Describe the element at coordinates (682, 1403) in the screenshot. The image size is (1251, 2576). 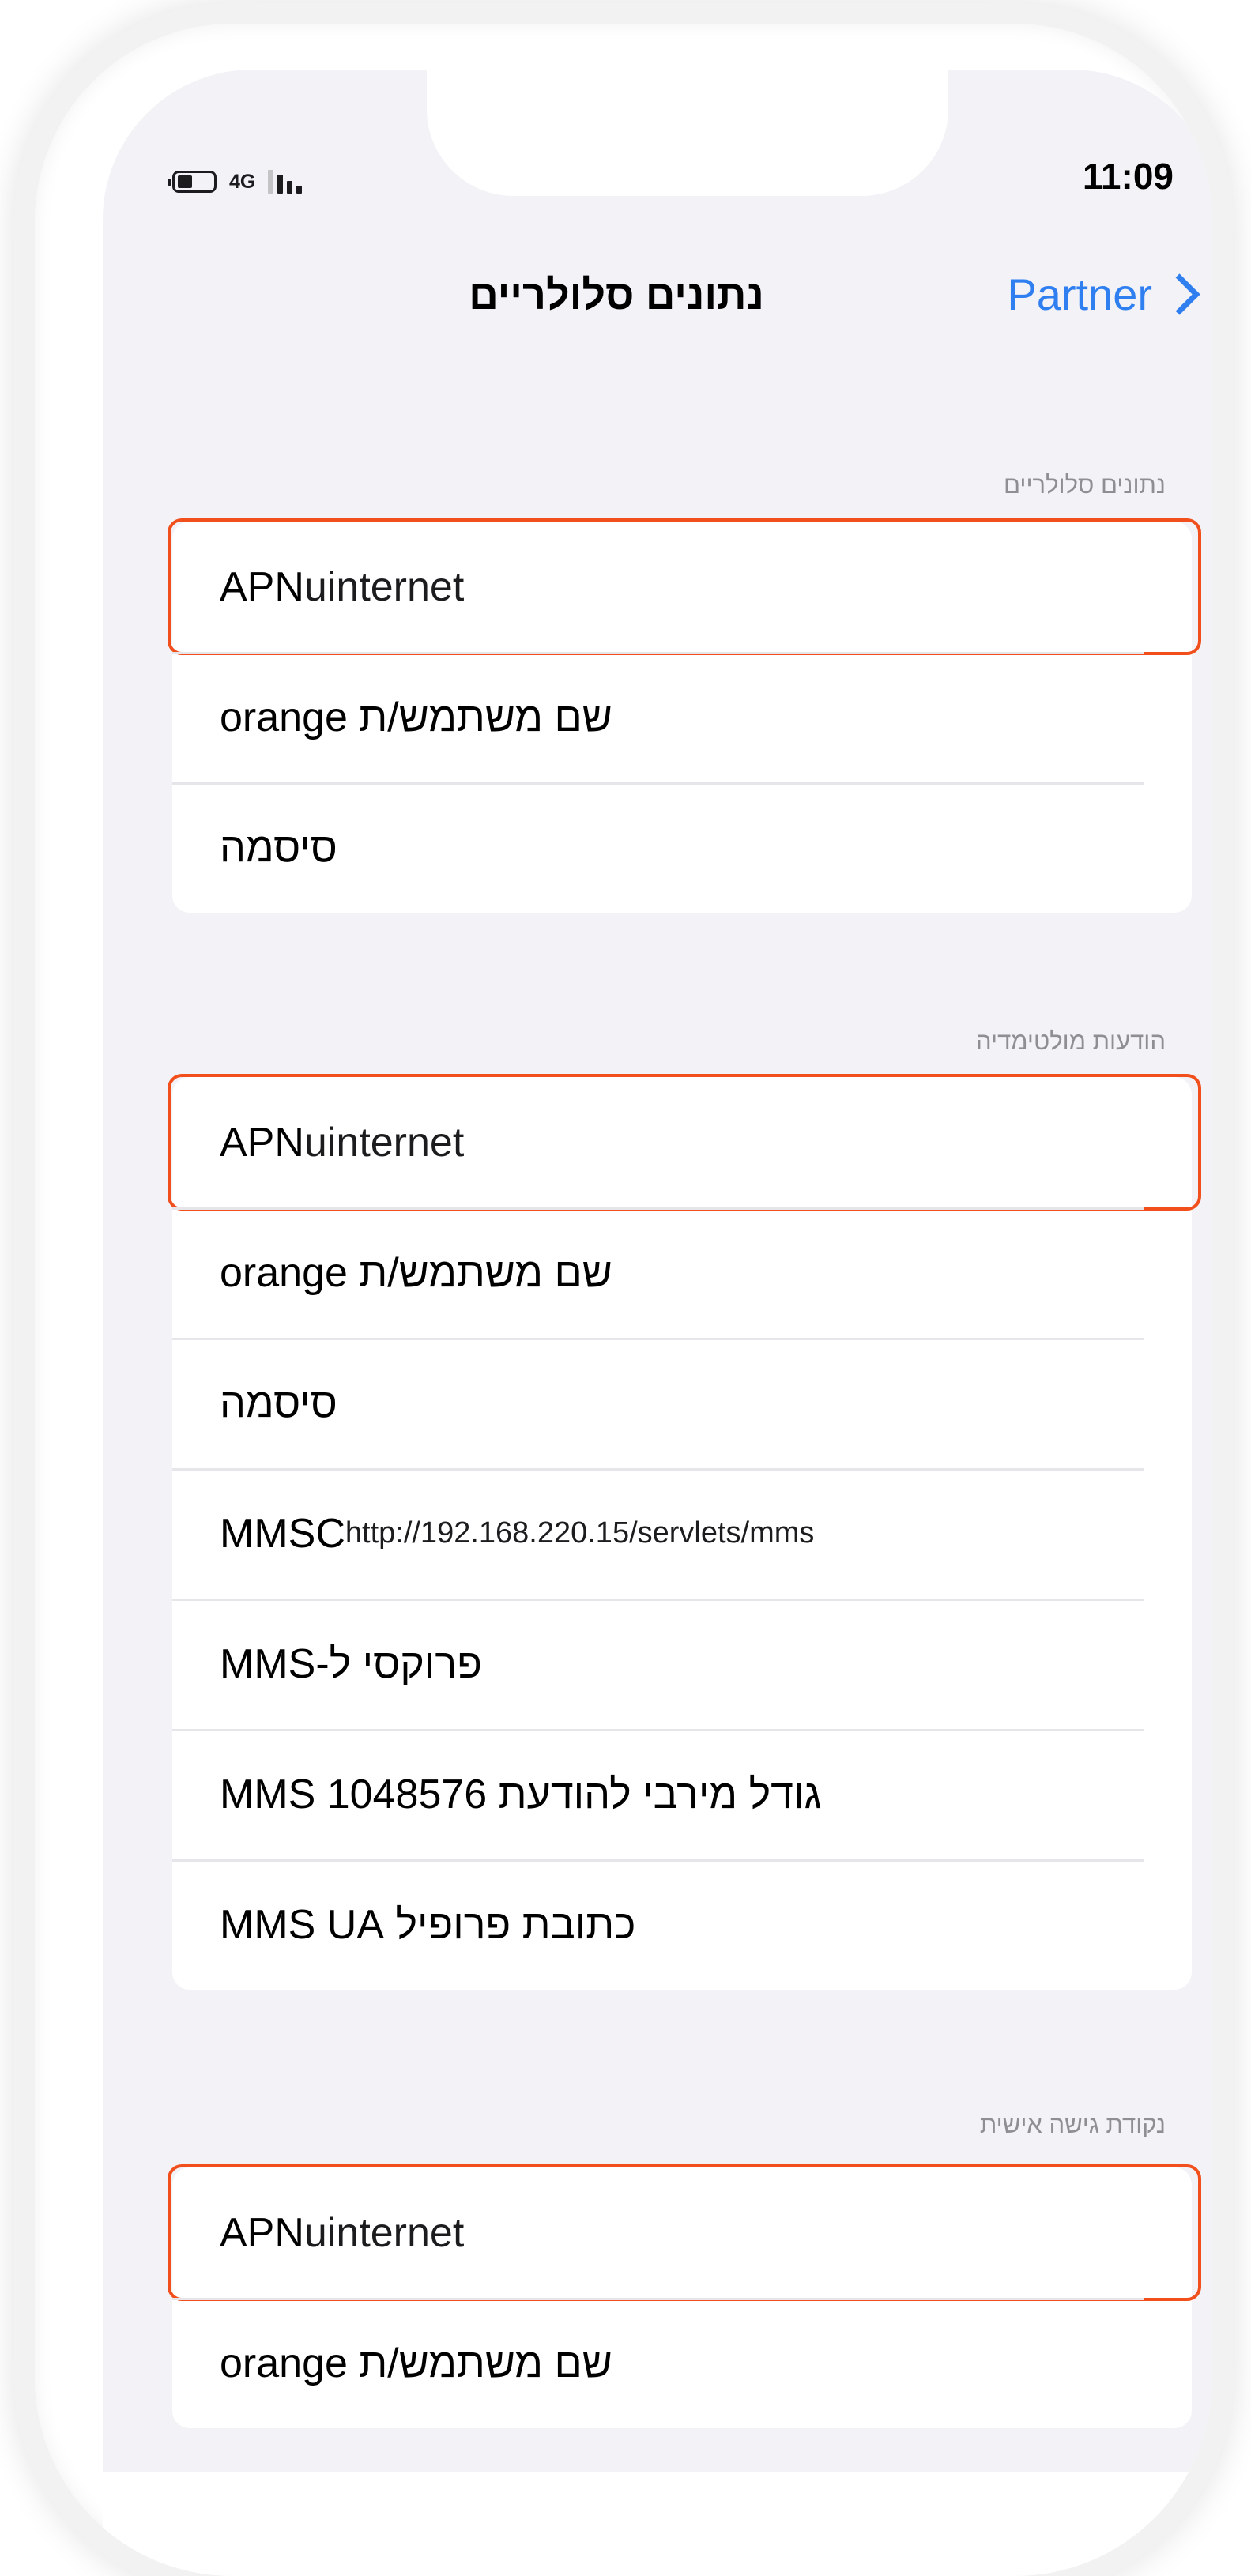
I see `mms-password-row: סיסמה` at that location.